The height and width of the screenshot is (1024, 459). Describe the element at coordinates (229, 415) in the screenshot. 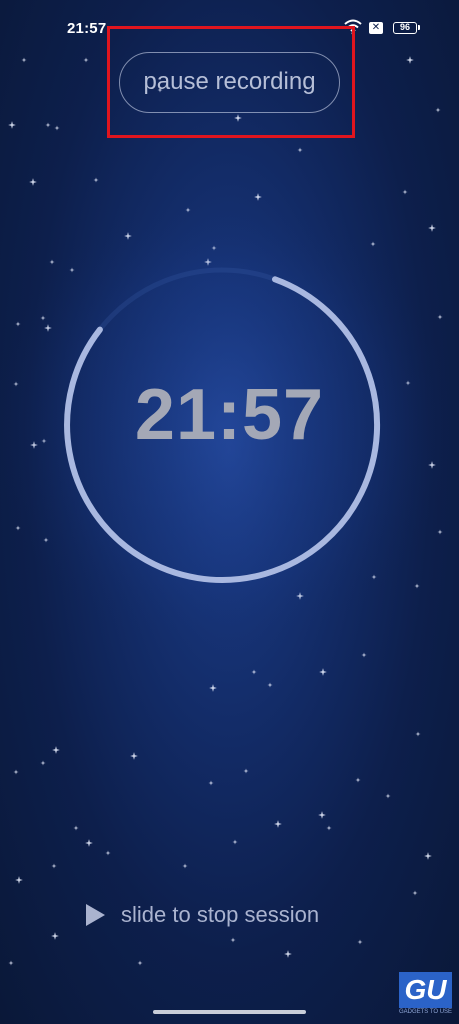

I see `timer-display: 21:57` at that location.